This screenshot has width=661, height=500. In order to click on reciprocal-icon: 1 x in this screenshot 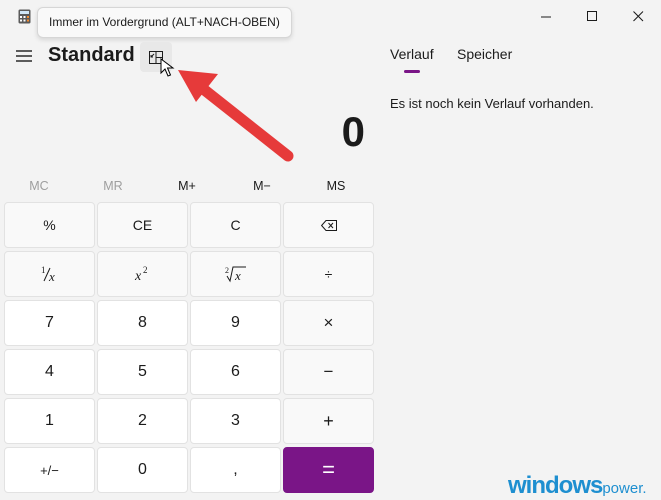, I will do `click(48, 274)`.